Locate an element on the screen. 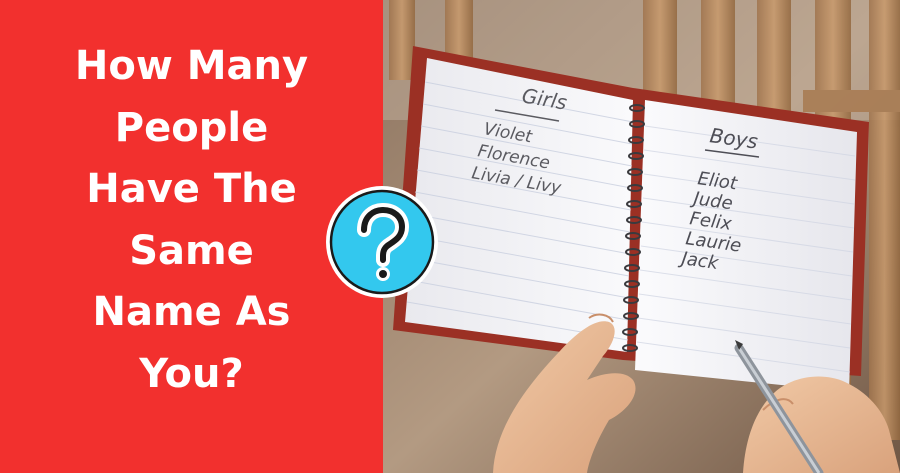  headline-line: You? is located at coordinates (191, 373).